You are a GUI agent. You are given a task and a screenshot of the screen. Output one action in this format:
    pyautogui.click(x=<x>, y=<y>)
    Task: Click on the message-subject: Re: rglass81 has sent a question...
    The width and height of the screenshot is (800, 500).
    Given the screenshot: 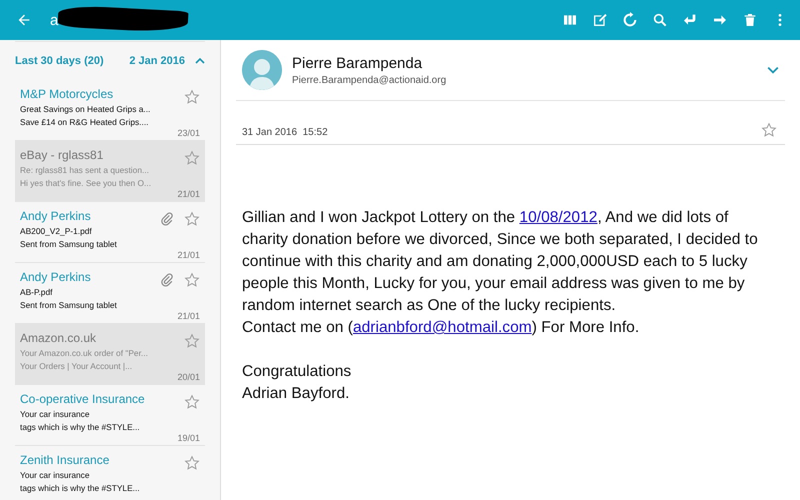 What is the action you would take?
    pyautogui.click(x=85, y=170)
    